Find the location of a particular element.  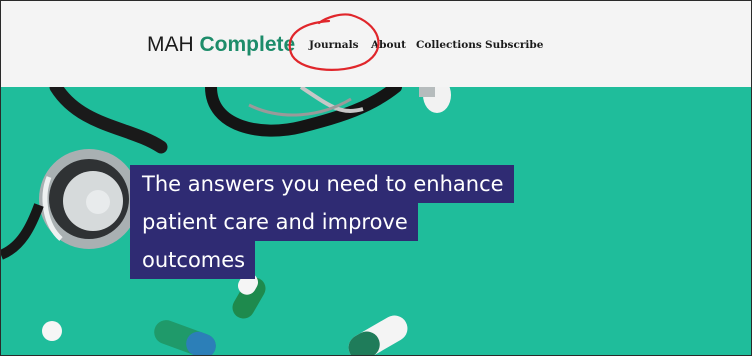

nav-item-subscribe: Subscribe is located at coordinates (514, 45).